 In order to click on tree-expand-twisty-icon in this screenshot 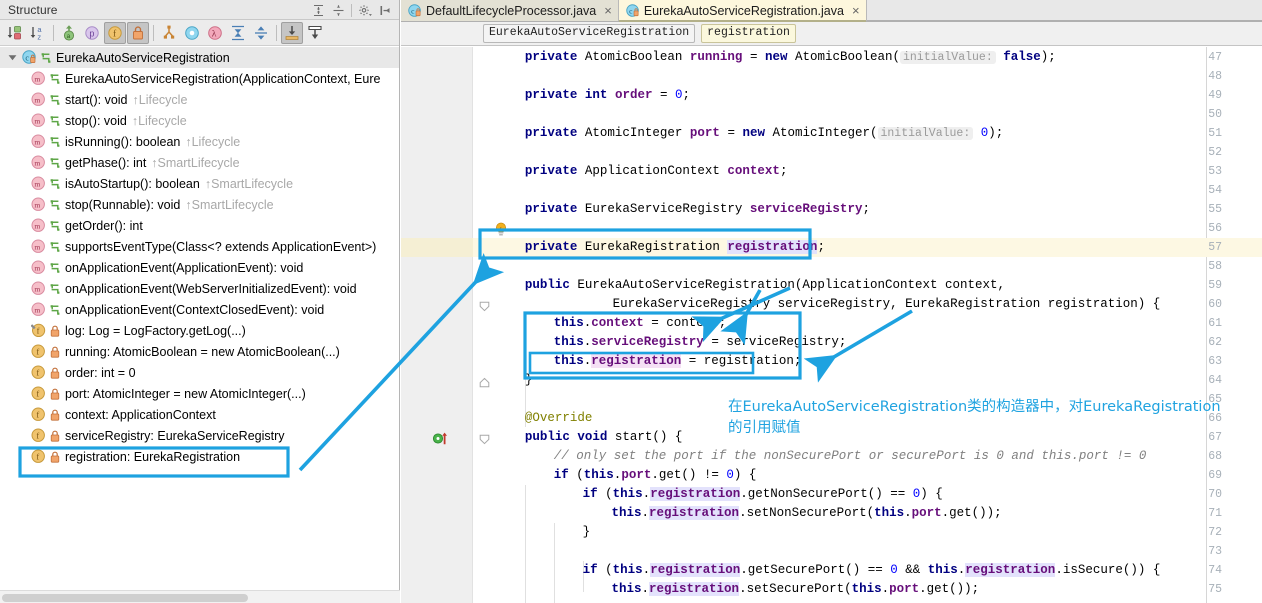, I will do `click(12, 57)`.